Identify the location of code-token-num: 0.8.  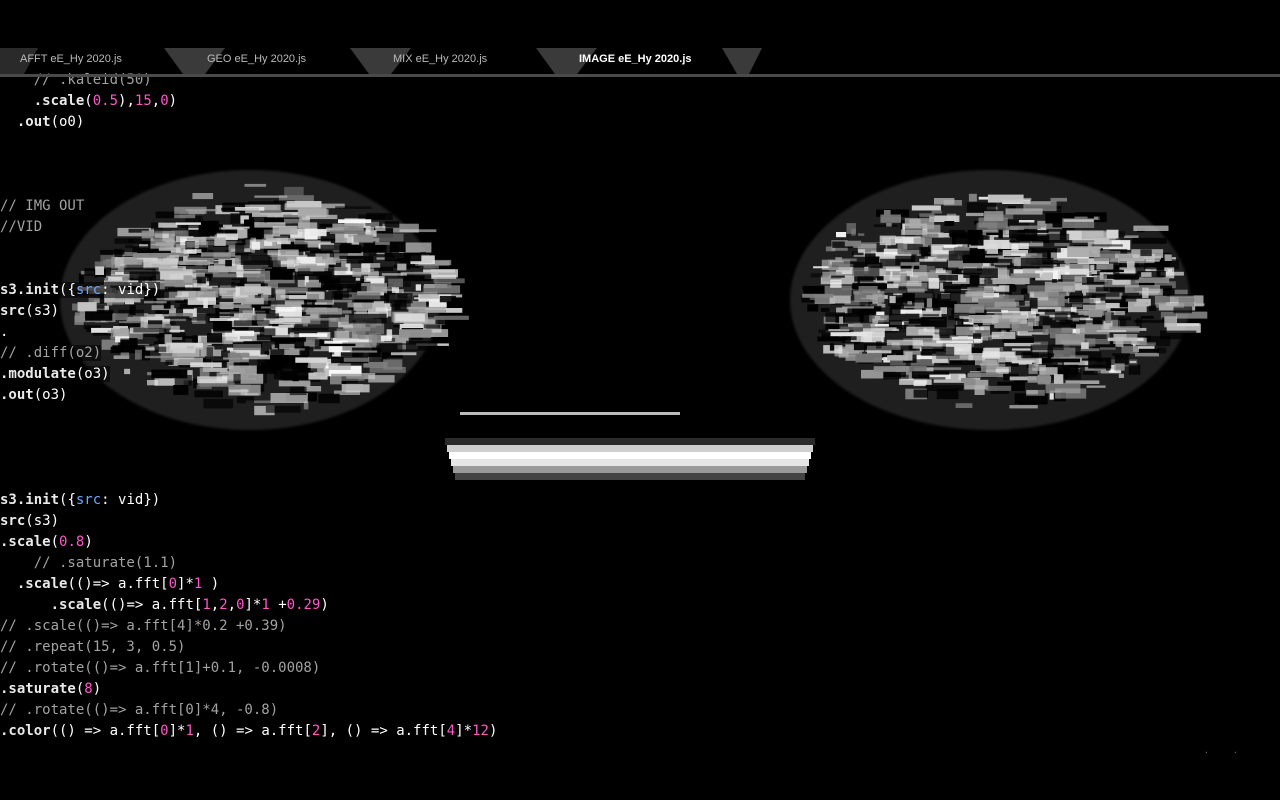
(72, 542).